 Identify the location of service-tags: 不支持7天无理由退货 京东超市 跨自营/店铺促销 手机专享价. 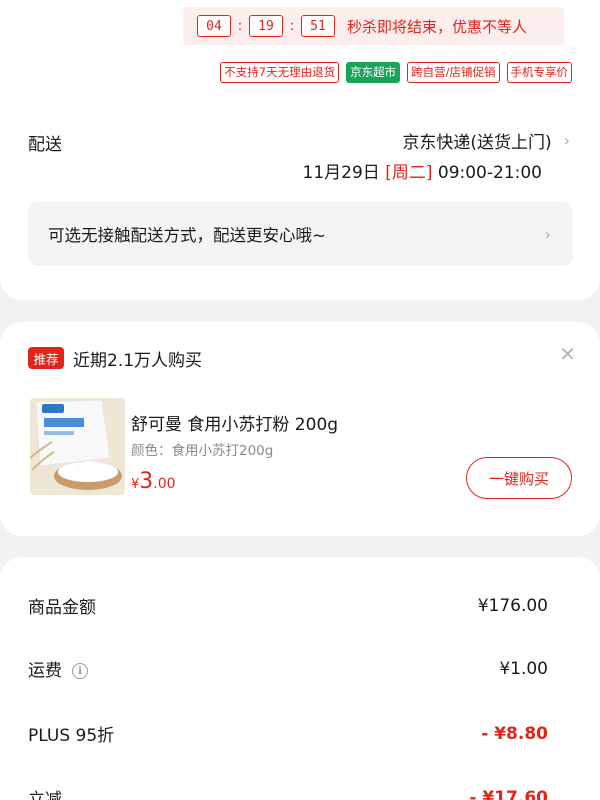
(396, 72).